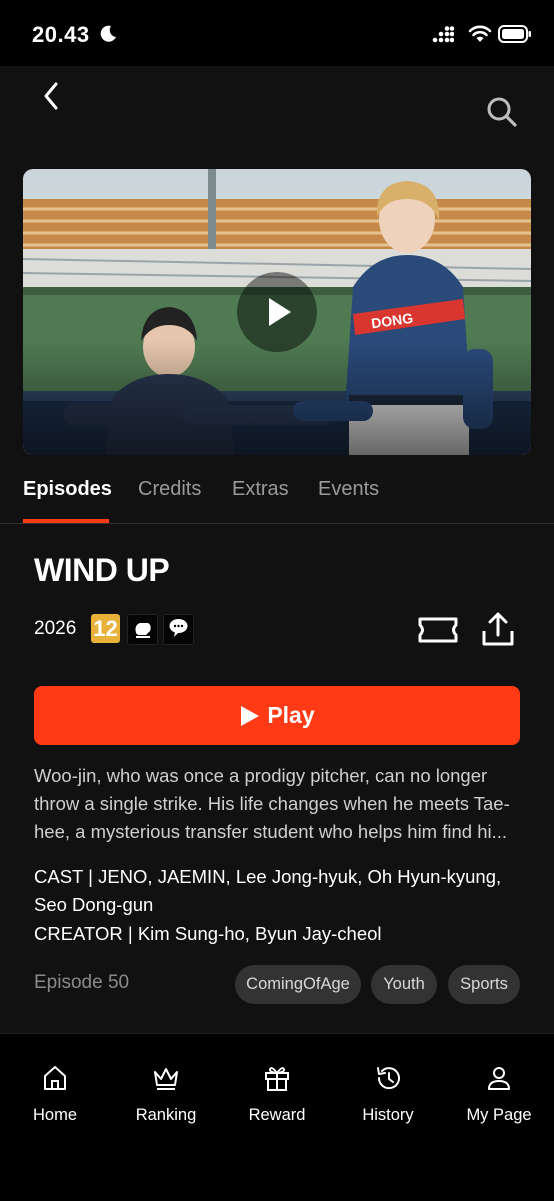 The height and width of the screenshot is (1201, 554). Describe the element at coordinates (348, 489) in the screenshot. I see `tab-events: Events` at that location.